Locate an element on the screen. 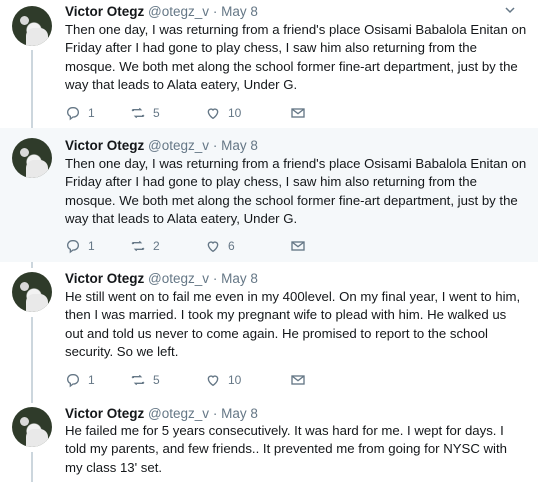 The image size is (538, 482). tweet-actions: 1 2 6 is located at coordinates (217, 246).